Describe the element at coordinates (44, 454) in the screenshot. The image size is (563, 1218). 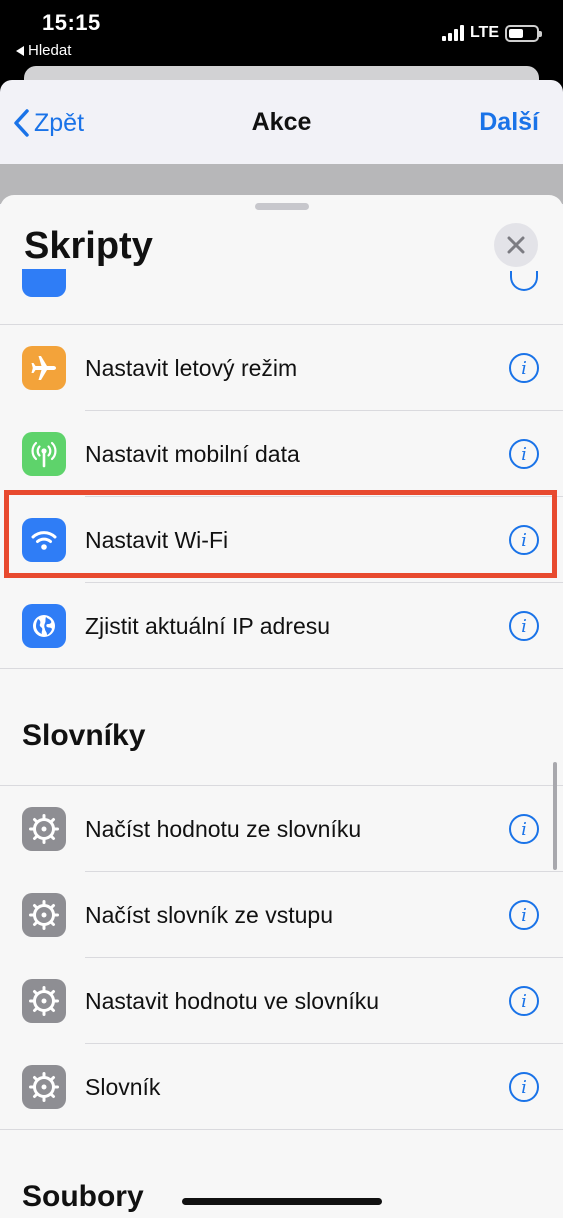
I see `antenna-icon` at that location.